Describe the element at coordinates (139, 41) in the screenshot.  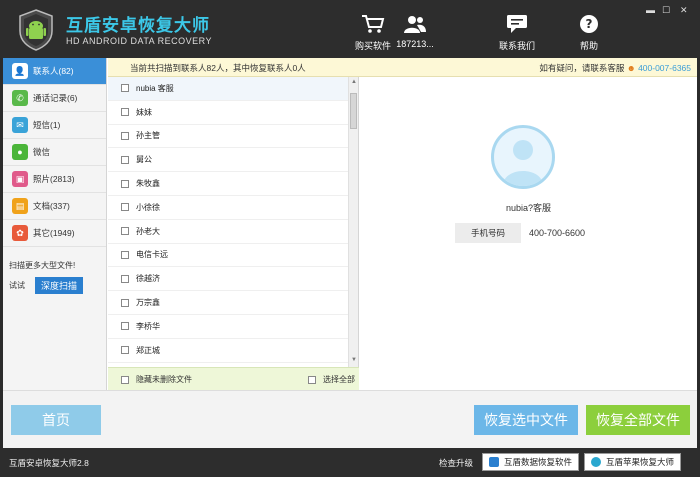
I see `app-subtitle: HD ANDROID DATA RECOVERY` at that location.